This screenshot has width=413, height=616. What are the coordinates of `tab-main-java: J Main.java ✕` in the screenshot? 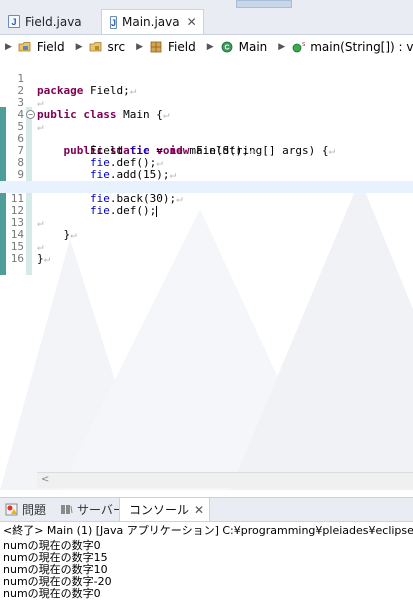 It's located at (152, 21).